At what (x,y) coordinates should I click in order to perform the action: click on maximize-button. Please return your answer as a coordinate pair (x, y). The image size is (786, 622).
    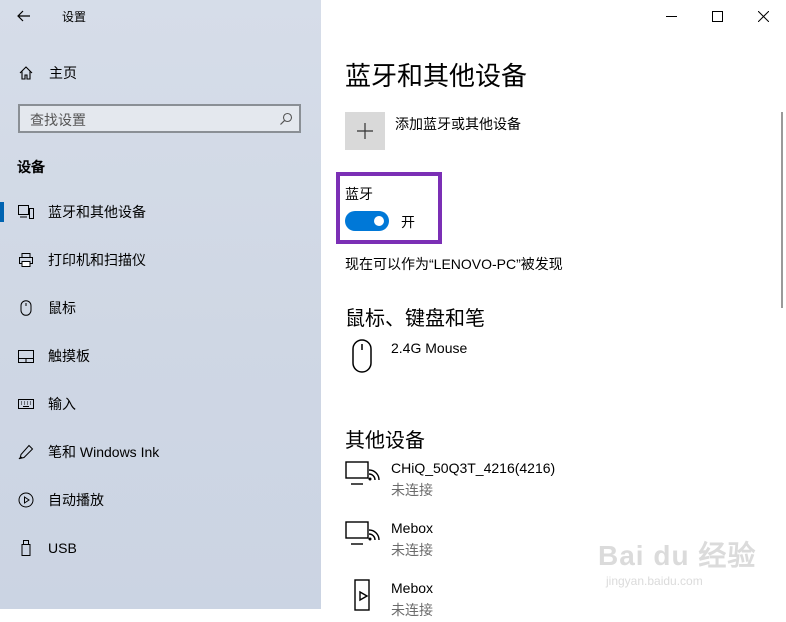
    Looking at the image, I should click on (717, 16).